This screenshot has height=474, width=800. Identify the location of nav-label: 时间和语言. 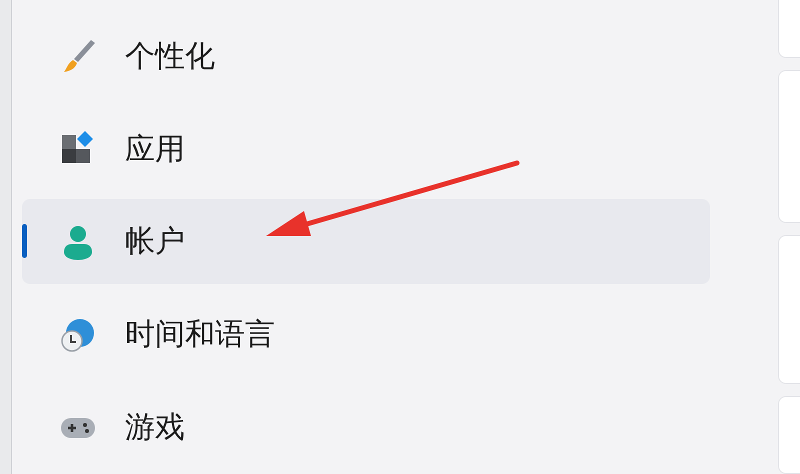
(200, 335).